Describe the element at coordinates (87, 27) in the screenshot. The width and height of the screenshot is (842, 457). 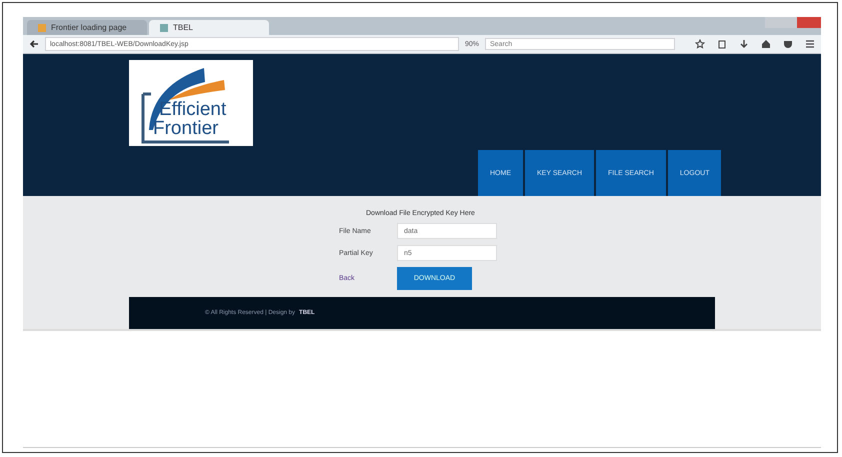
I see `browser-tab: Frontier loading page` at that location.